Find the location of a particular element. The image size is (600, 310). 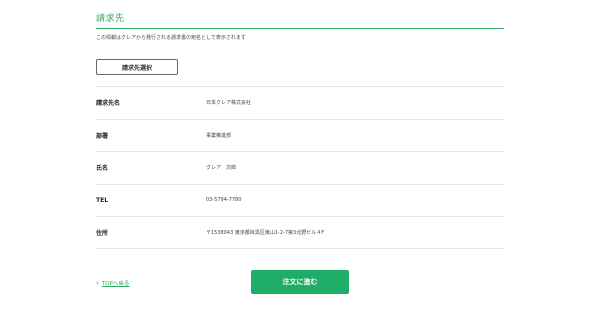

billing-name-label: 請求先名 is located at coordinates (108, 104).